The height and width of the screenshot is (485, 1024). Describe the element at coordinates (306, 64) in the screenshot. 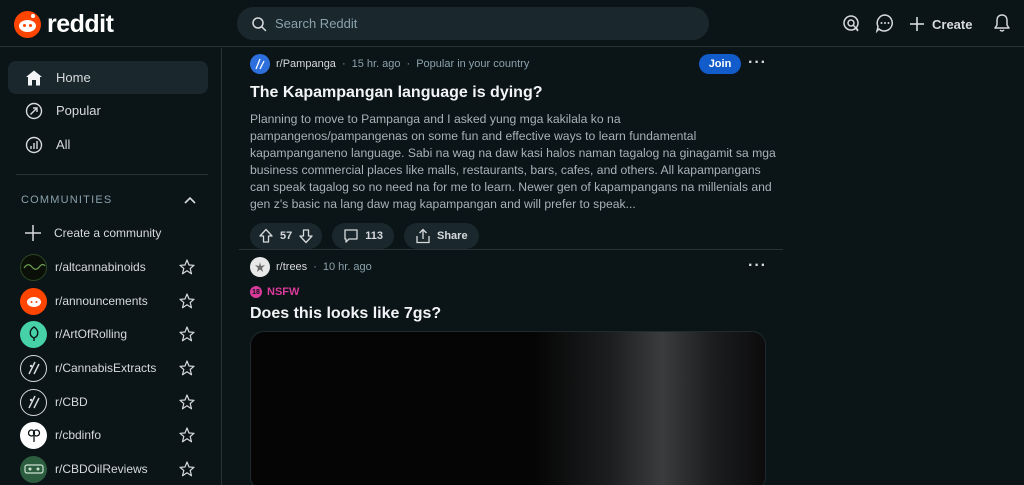

I see `subreddit-name: r/Pampanga` at that location.